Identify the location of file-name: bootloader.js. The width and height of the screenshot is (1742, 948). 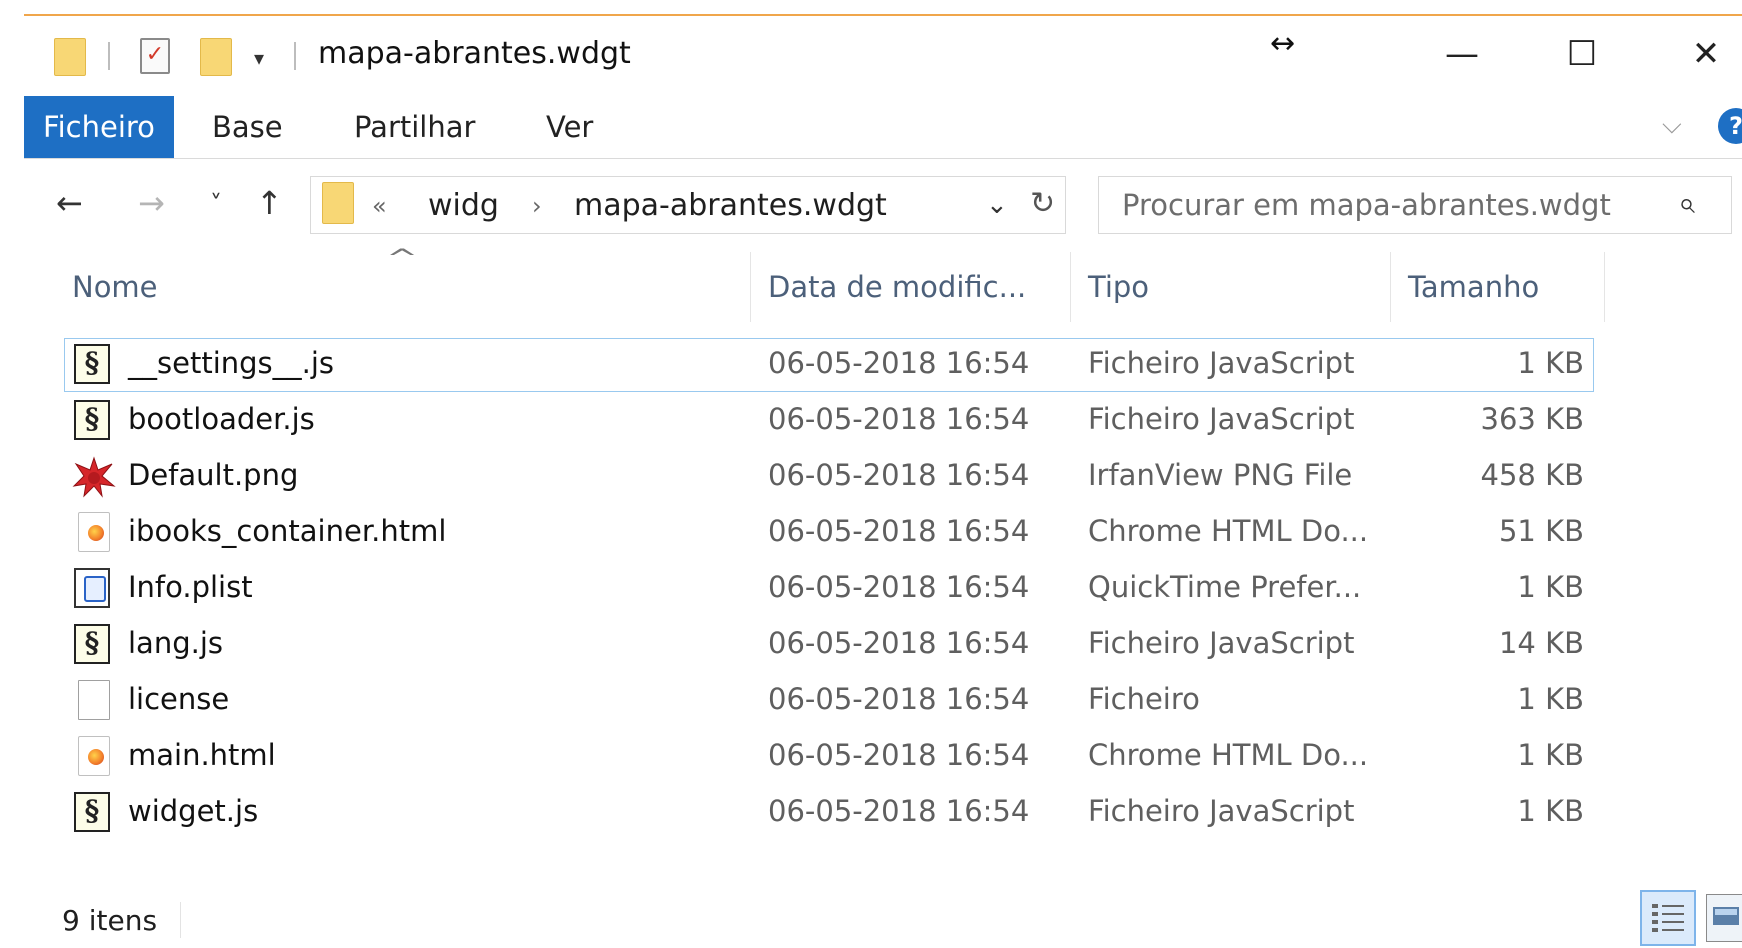
(221, 419).